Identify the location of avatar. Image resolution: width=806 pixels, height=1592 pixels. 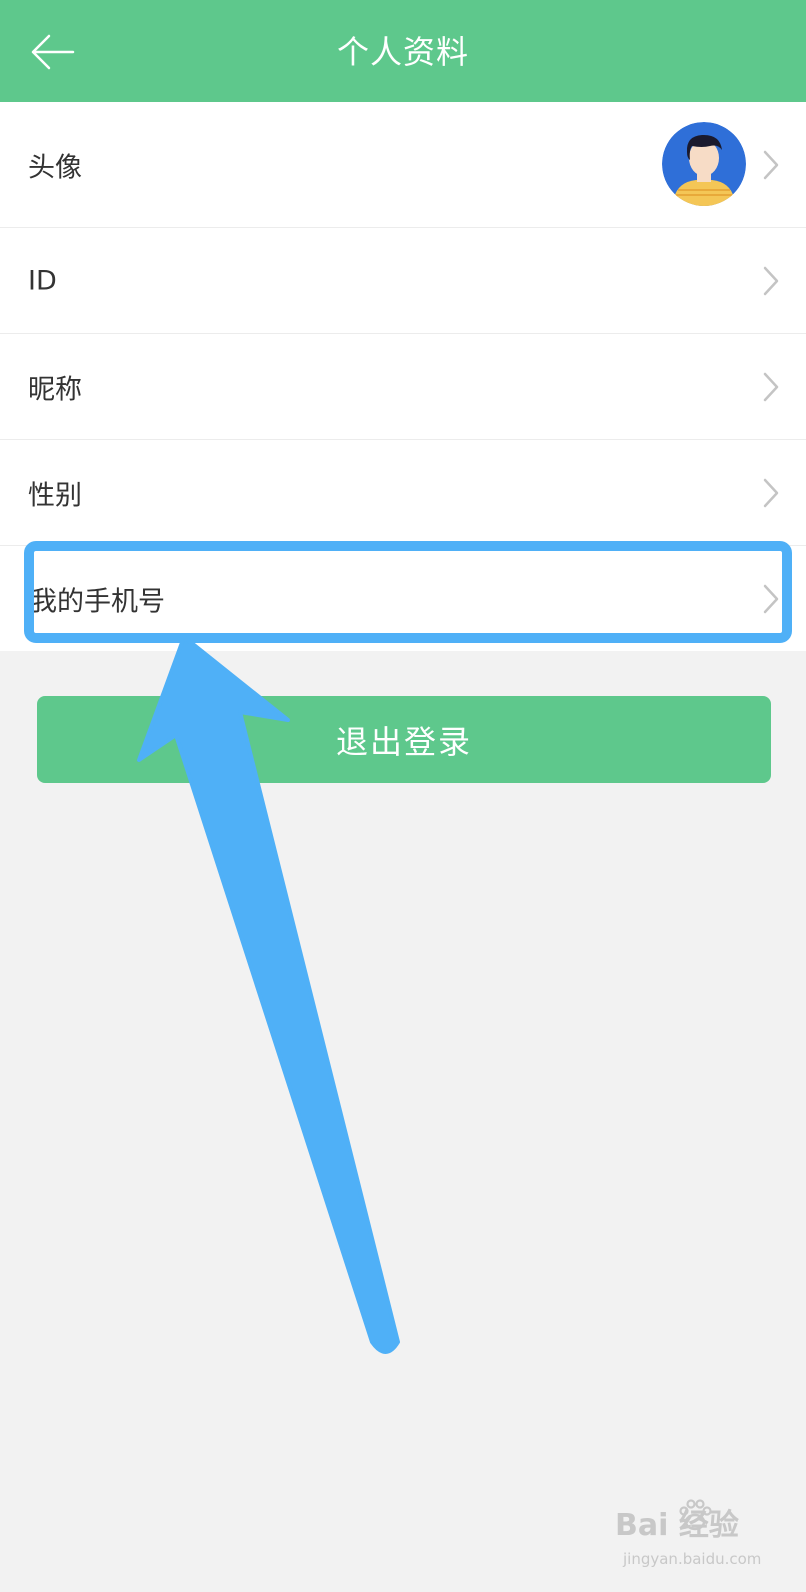
(704, 164).